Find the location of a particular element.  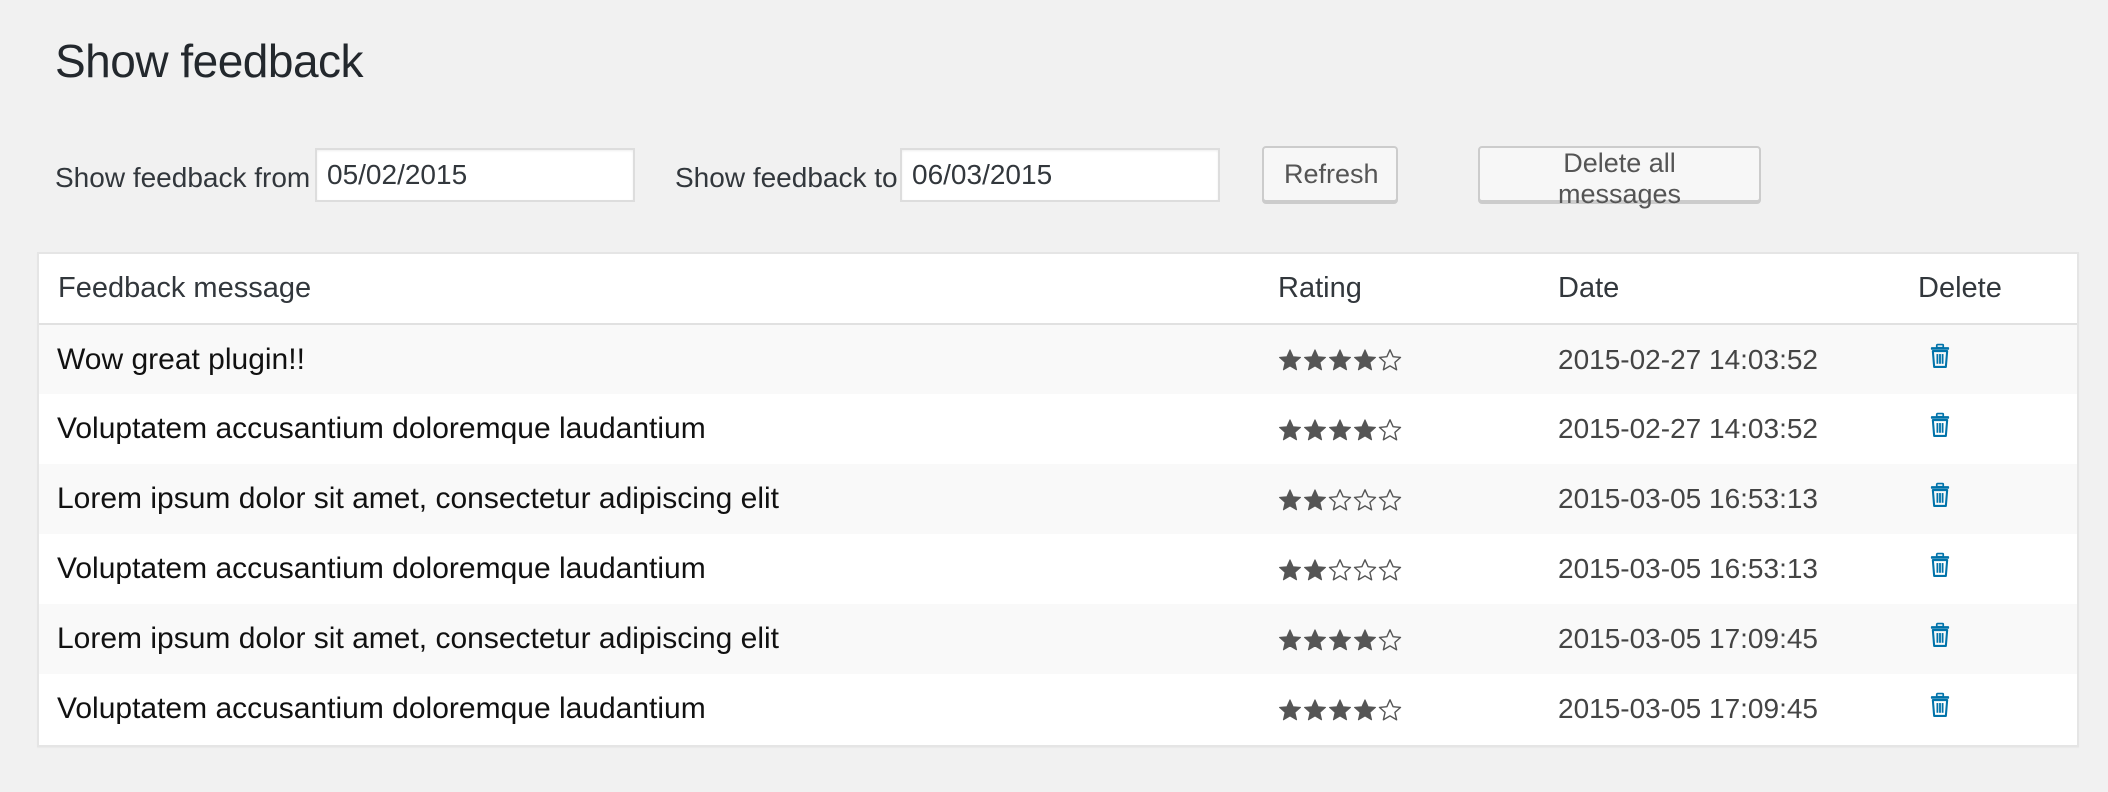

to-date-label: Show feedback to is located at coordinates (786, 177).